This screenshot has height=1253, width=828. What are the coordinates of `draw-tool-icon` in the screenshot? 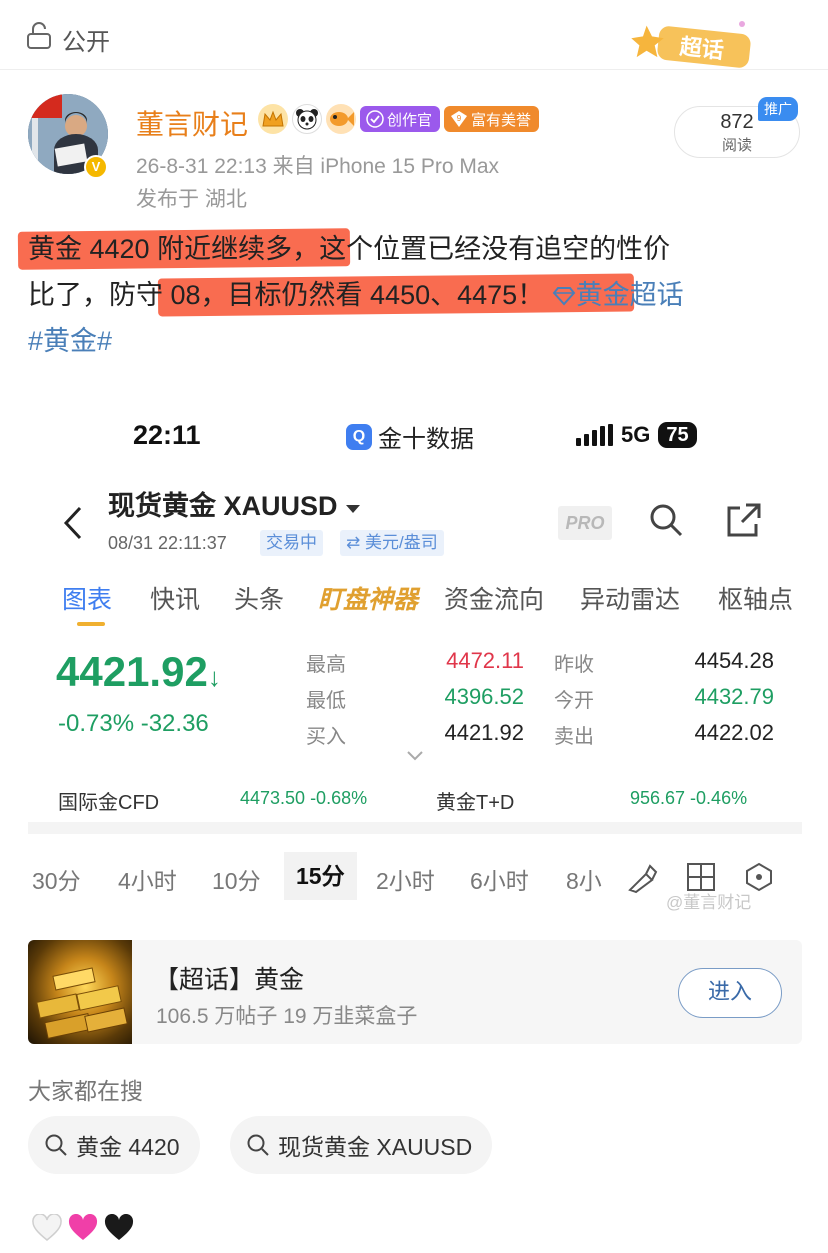 It's located at (642, 878).